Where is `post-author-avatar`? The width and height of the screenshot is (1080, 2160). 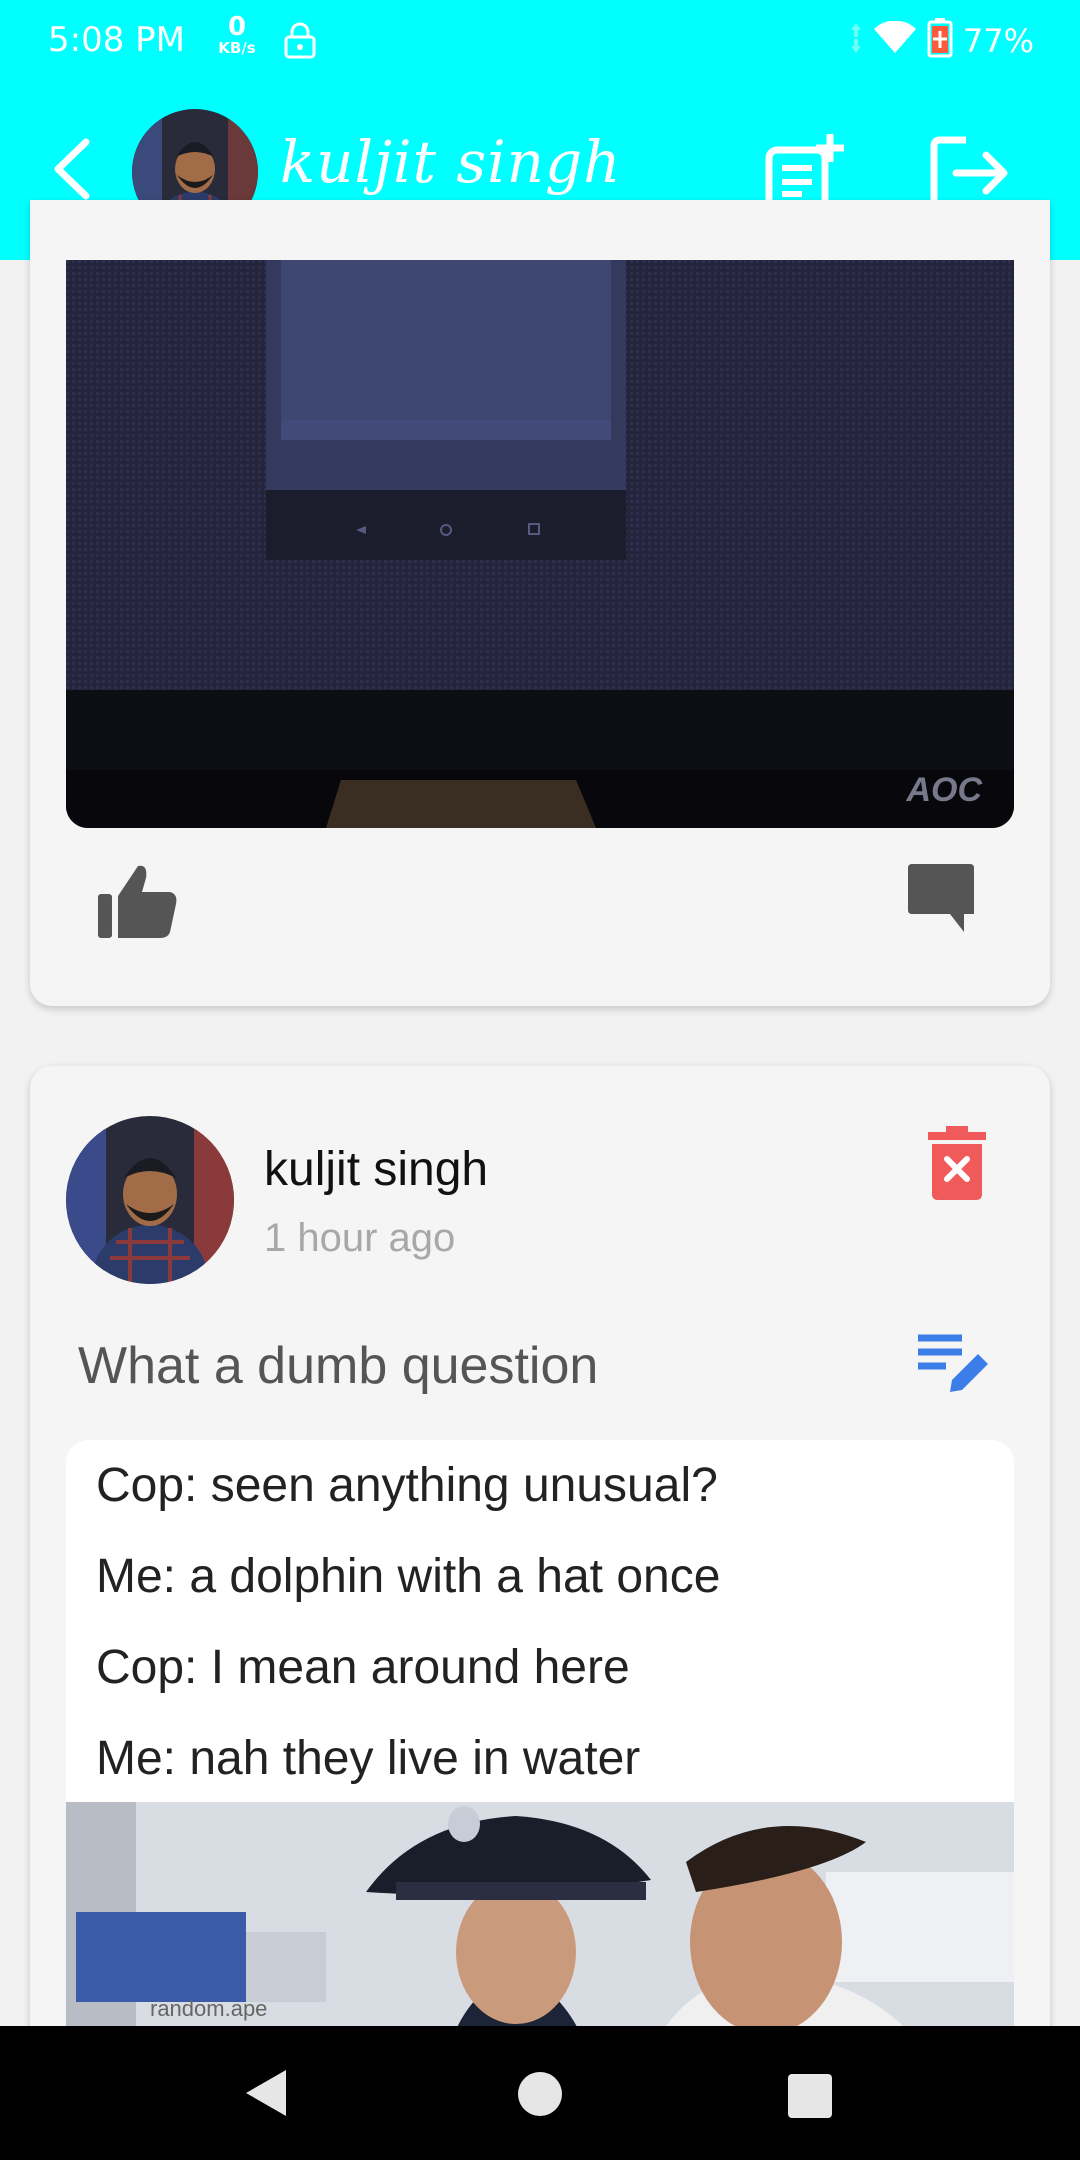 post-author-avatar is located at coordinates (150, 1200).